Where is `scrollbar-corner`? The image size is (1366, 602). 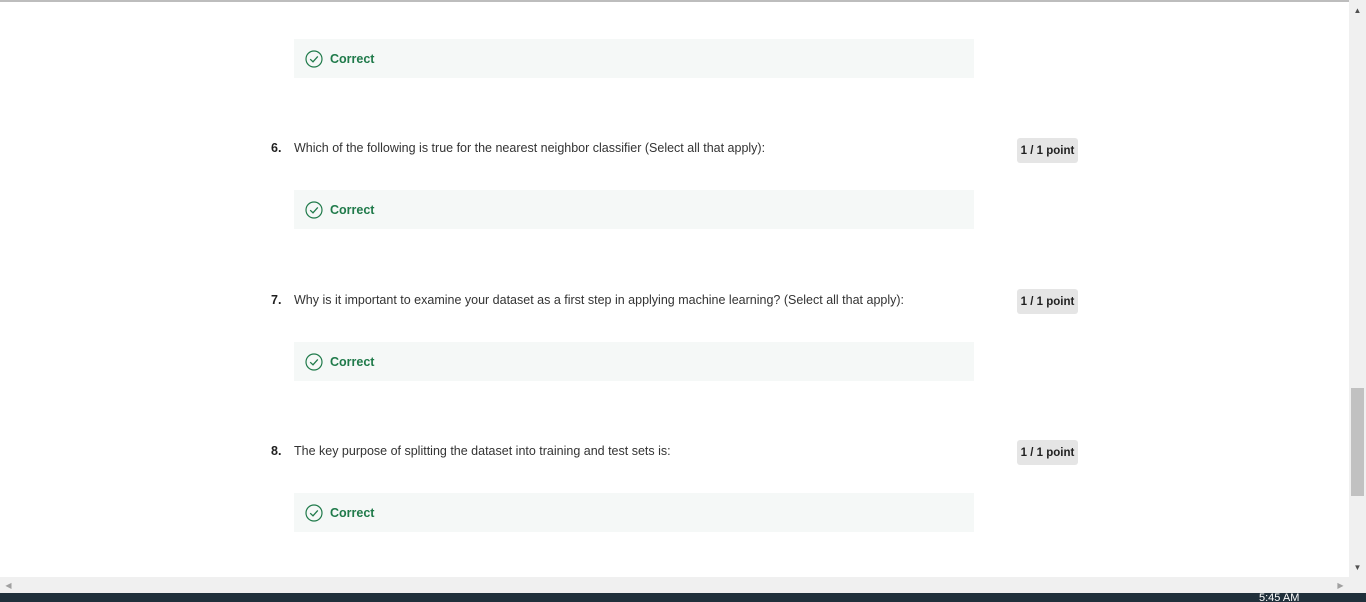 scrollbar-corner is located at coordinates (1357, 585).